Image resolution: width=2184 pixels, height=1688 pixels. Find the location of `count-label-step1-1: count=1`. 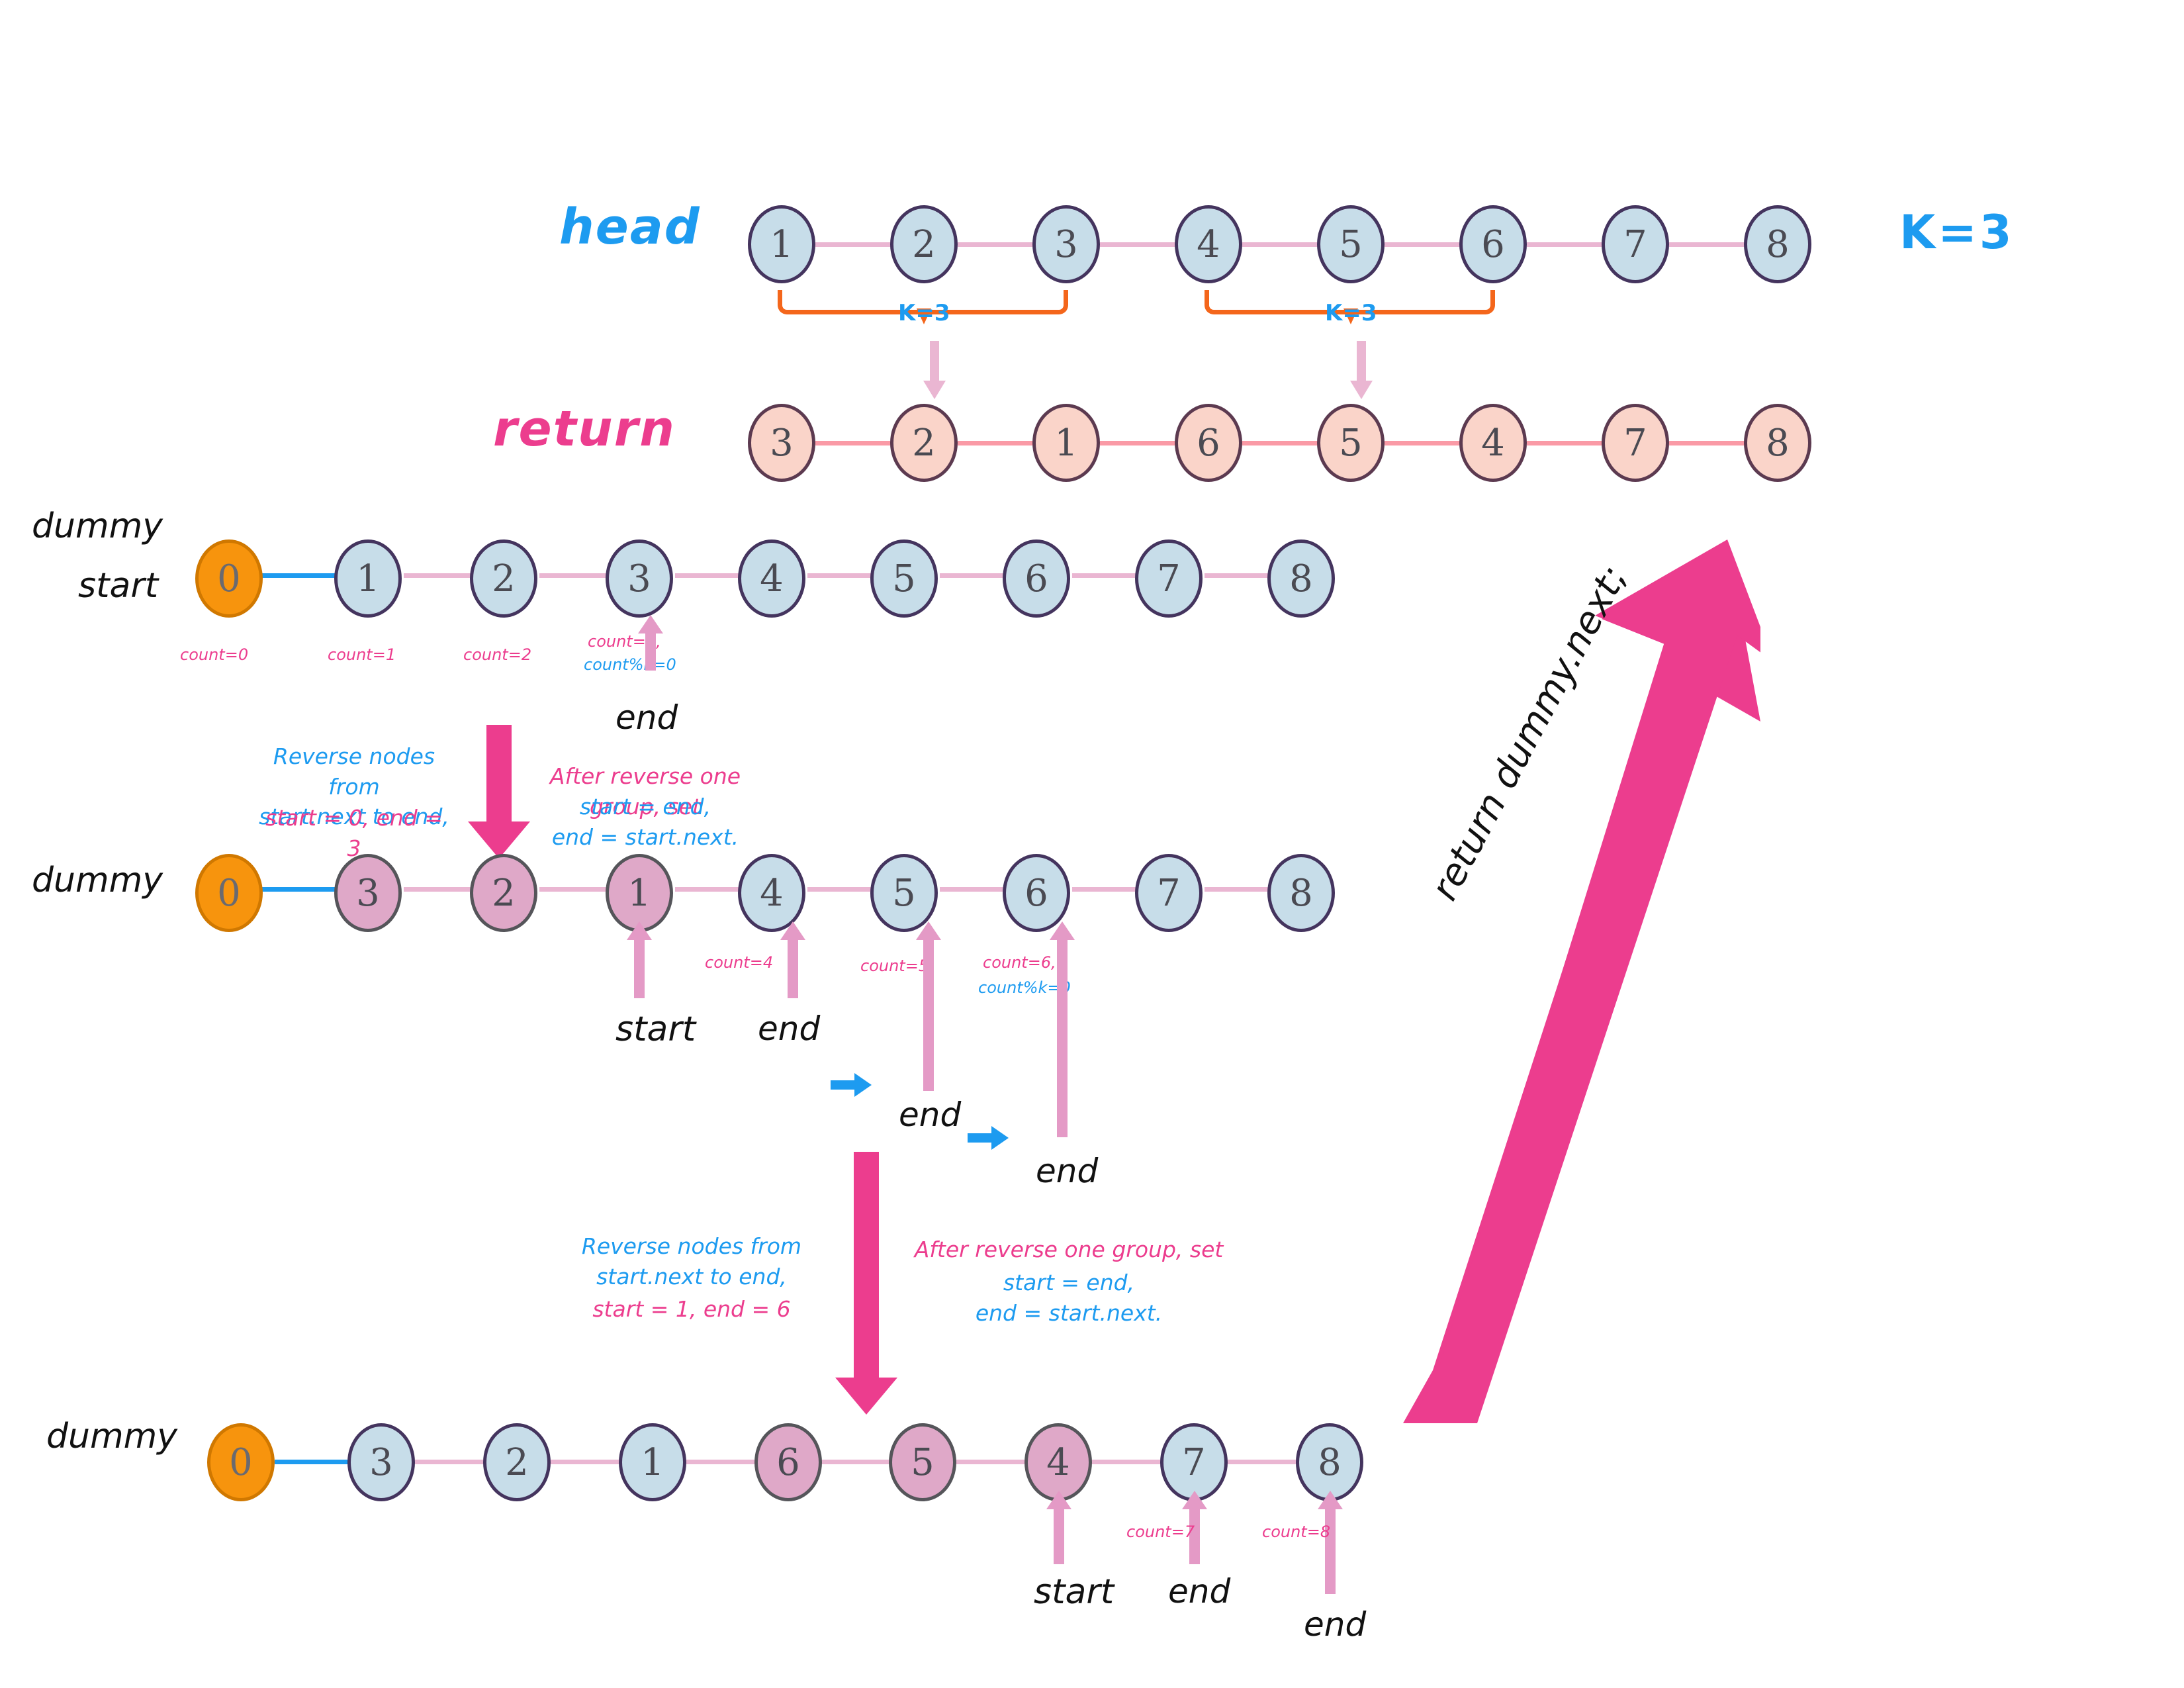

count-label-step1-1: count=1 is located at coordinates (362, 654).